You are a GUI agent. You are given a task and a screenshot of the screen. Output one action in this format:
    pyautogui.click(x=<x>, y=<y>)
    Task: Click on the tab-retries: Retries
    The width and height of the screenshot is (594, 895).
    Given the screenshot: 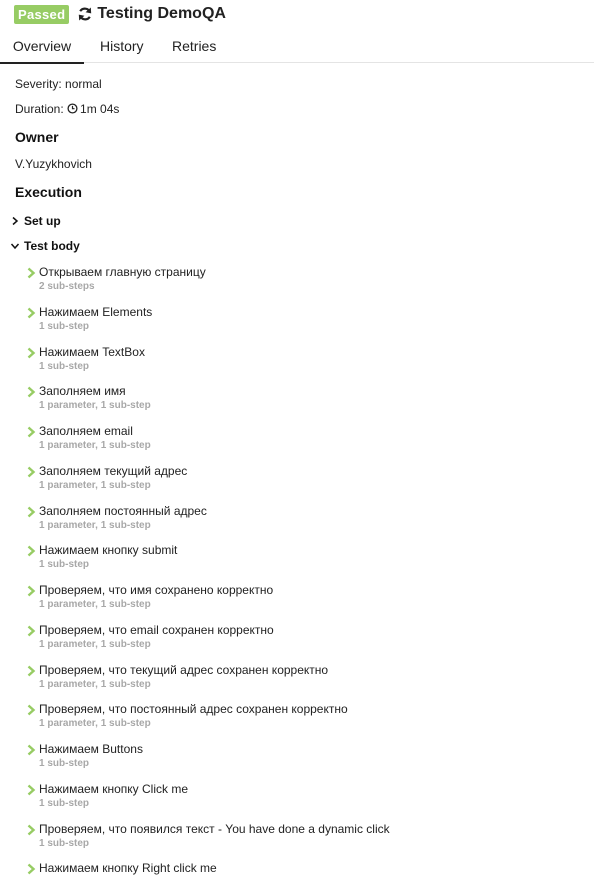 What is the action you would take?
    pyautogui.click(x=194, y=47)
    